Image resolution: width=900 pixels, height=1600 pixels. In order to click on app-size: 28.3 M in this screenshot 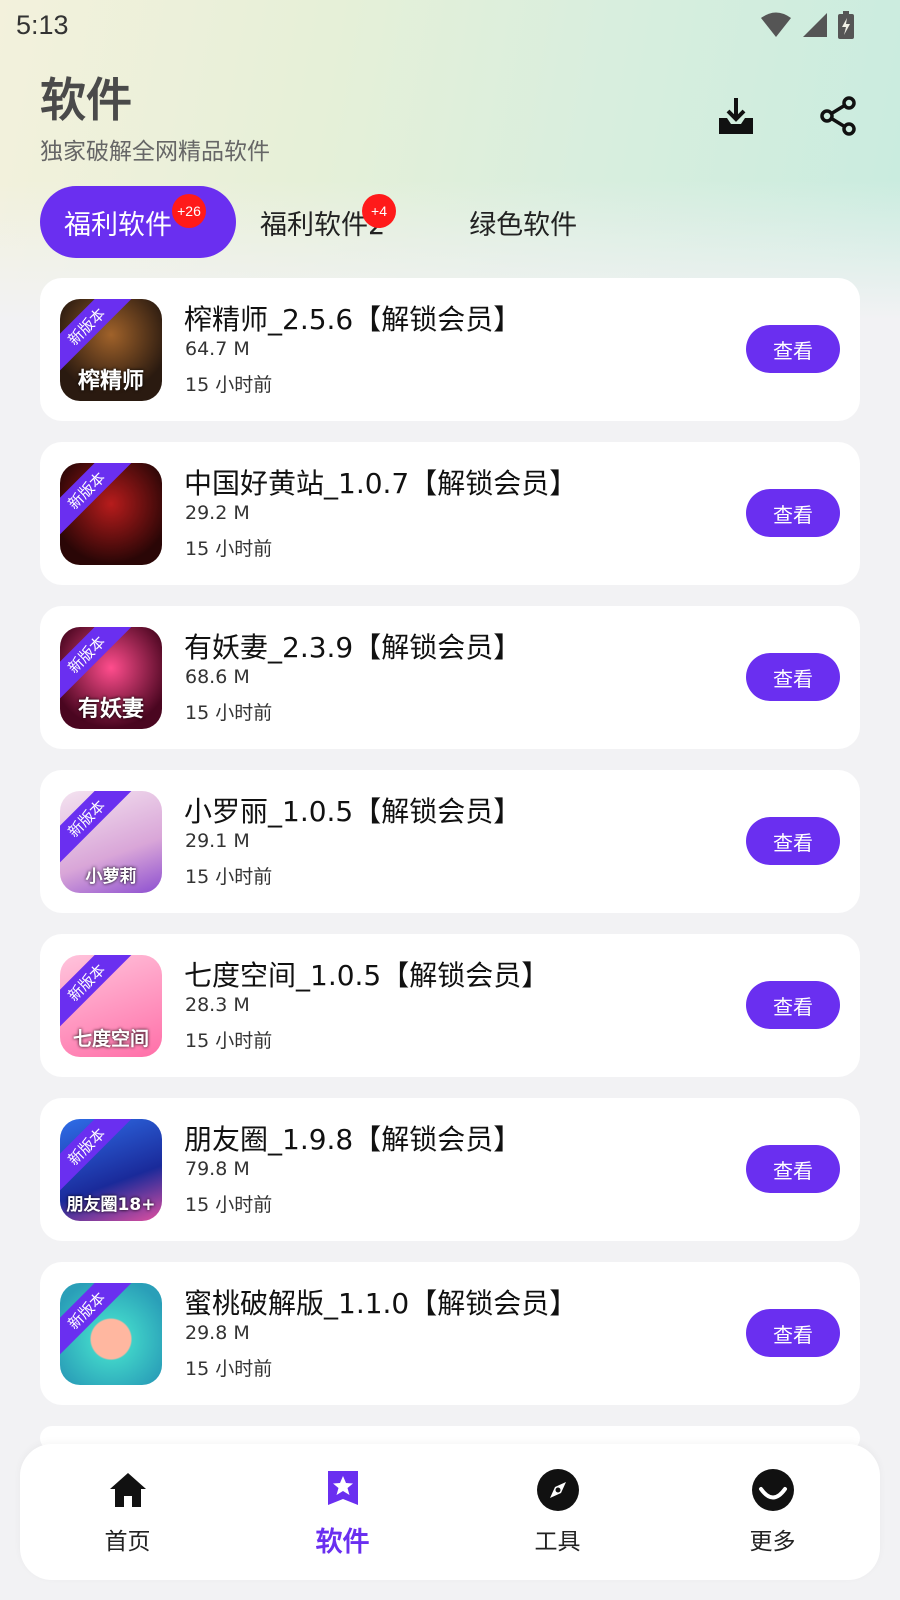, I will do `click(217, 1005)`.